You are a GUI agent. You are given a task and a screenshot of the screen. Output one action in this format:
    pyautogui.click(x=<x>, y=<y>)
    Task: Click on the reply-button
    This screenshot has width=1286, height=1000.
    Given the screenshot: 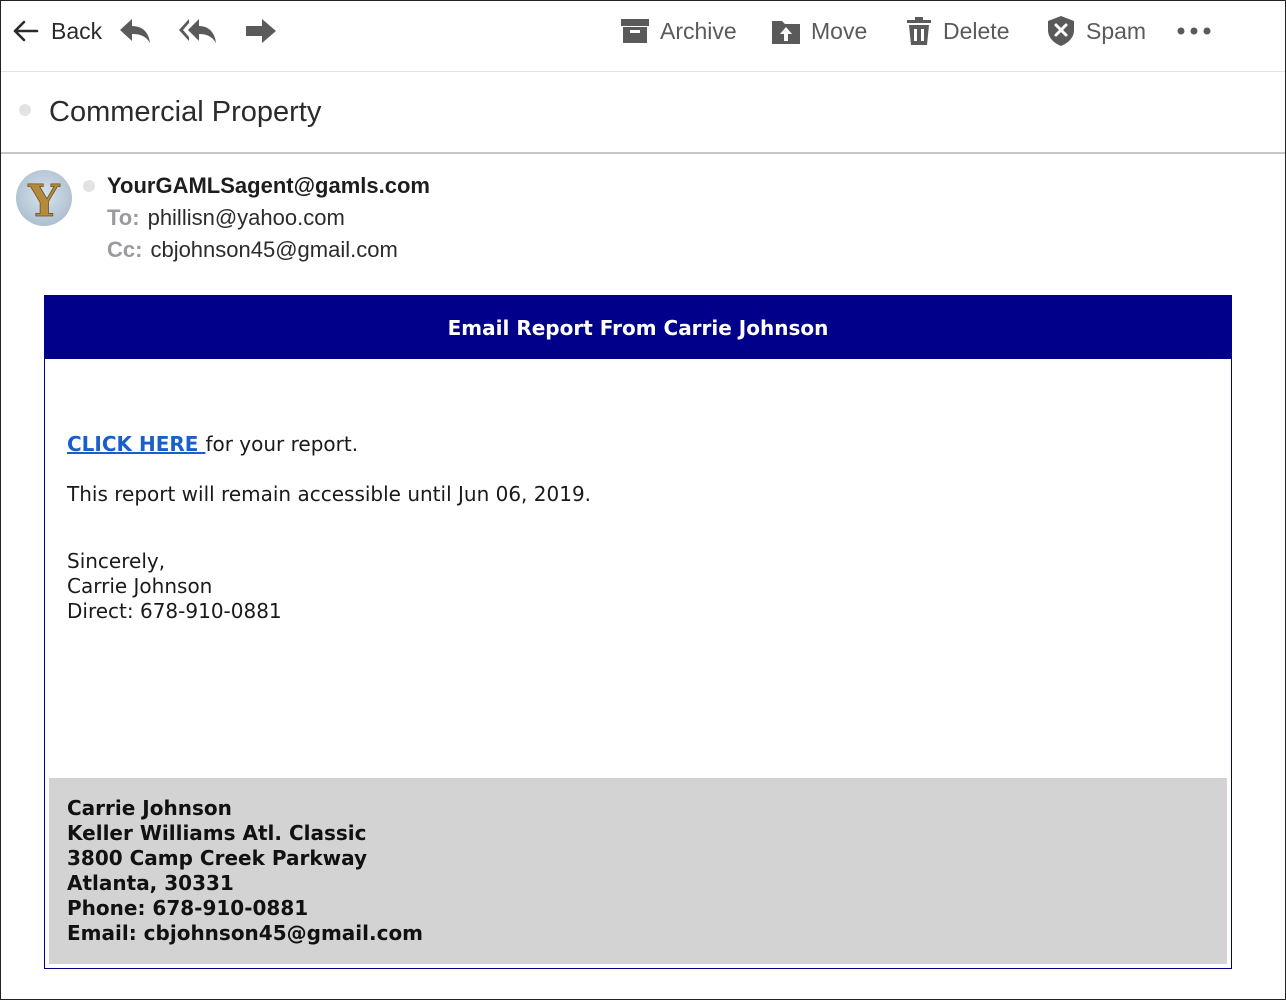 What is the action you would take?
    pyautogui.click(x=135, y=31)
    